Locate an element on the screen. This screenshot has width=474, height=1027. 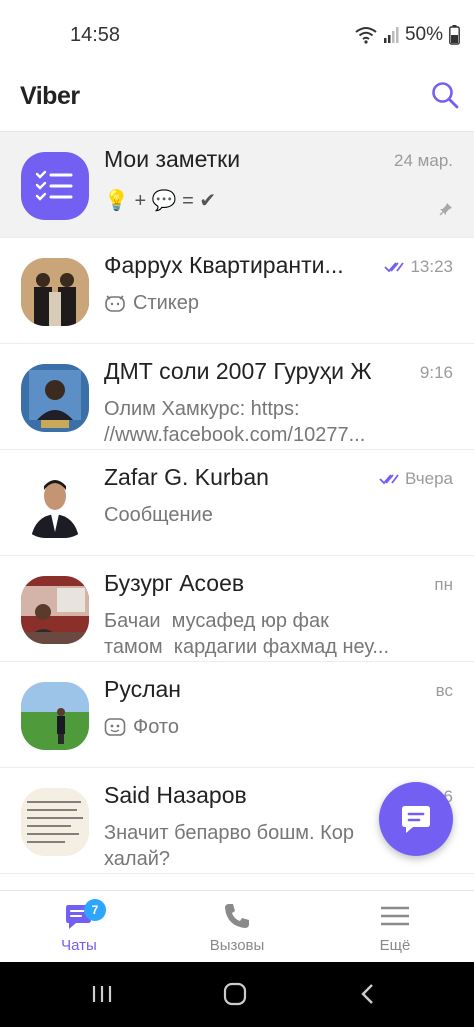
chat-name: Мои заметки is located at coordinates (172, 159).